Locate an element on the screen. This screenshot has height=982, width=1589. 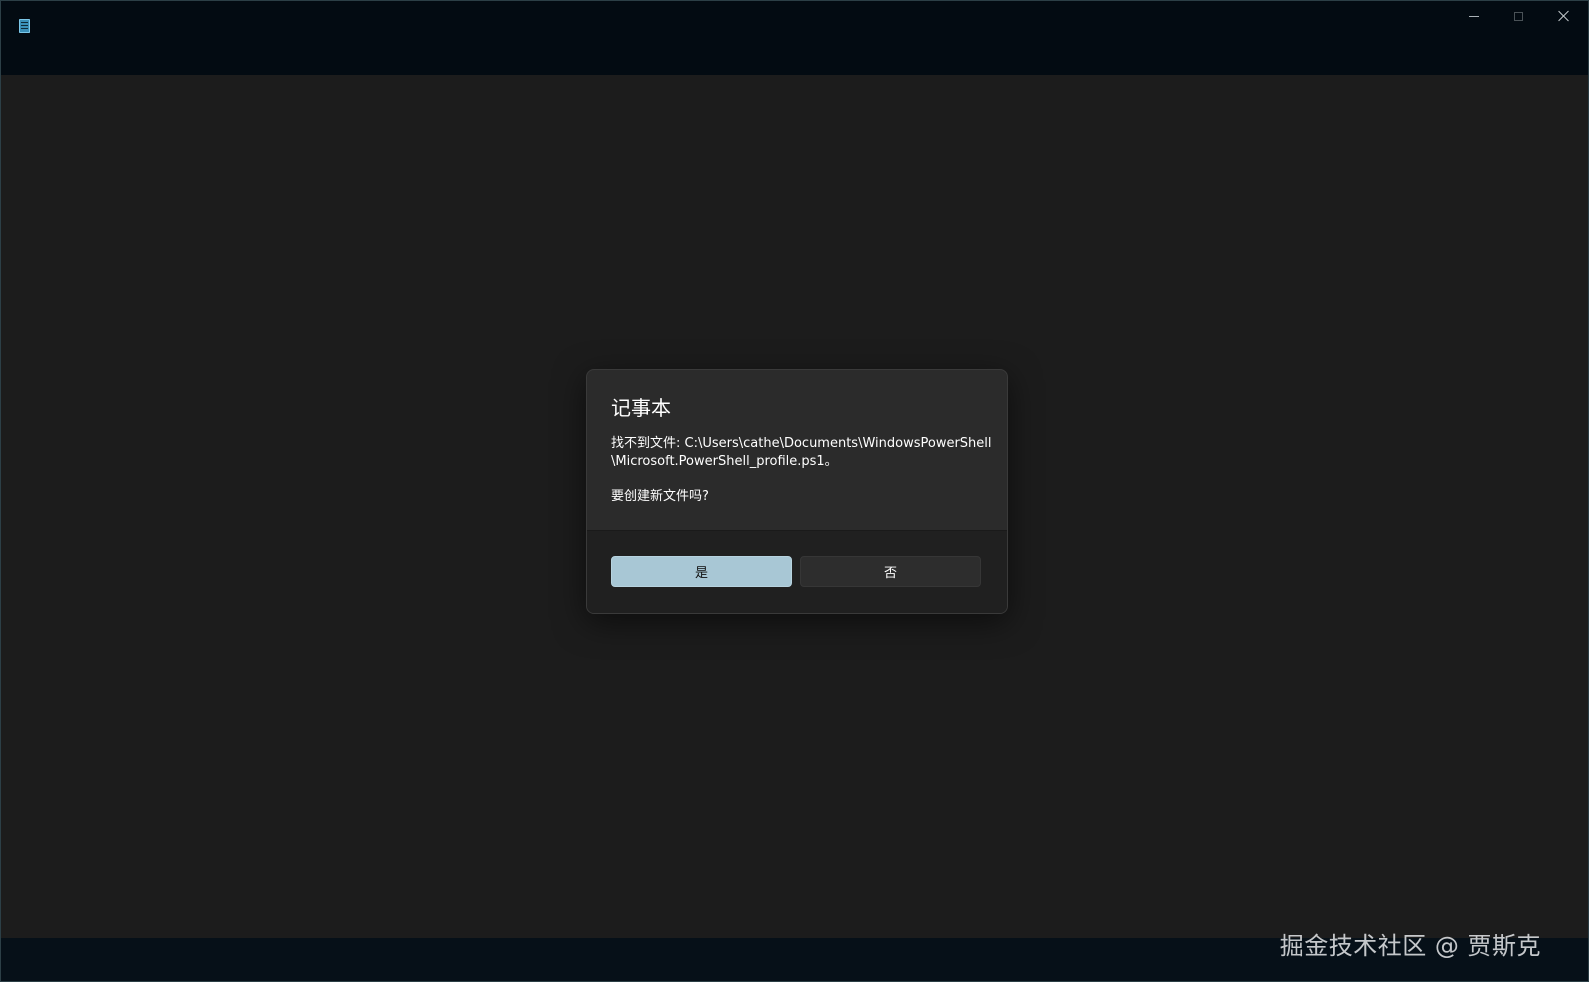
close-icon is located at coordinates (1564, 16).